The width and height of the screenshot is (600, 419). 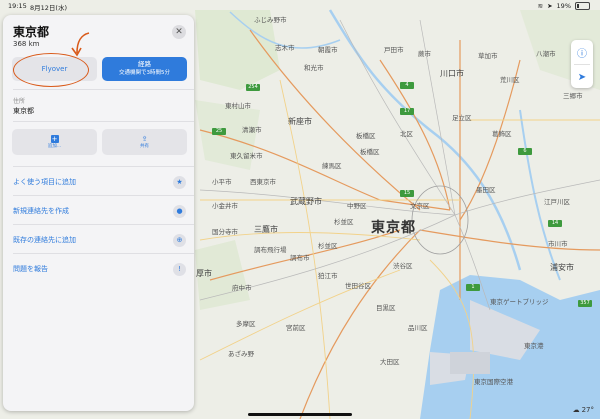 I want to click on existing-contact-label: 既存の連絡先に追加, so click(x=44, y=240).